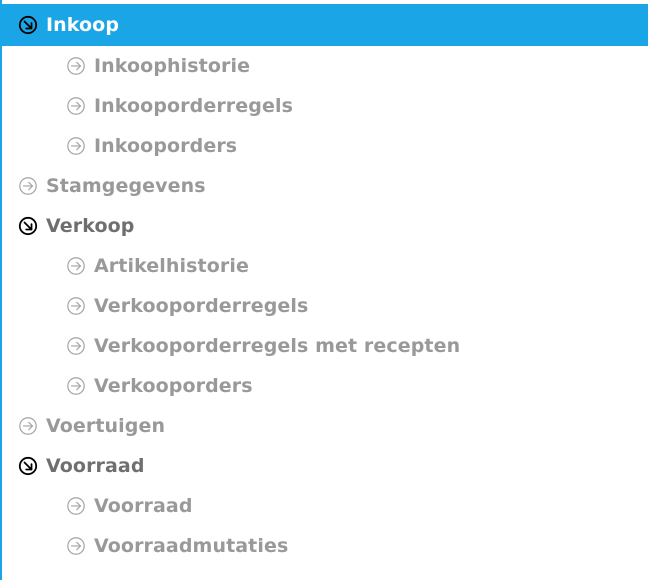 The width and height of the screenshot is (648, 580). I want to click on tree-item-inkoop: Inkoop, so click(325, 25).